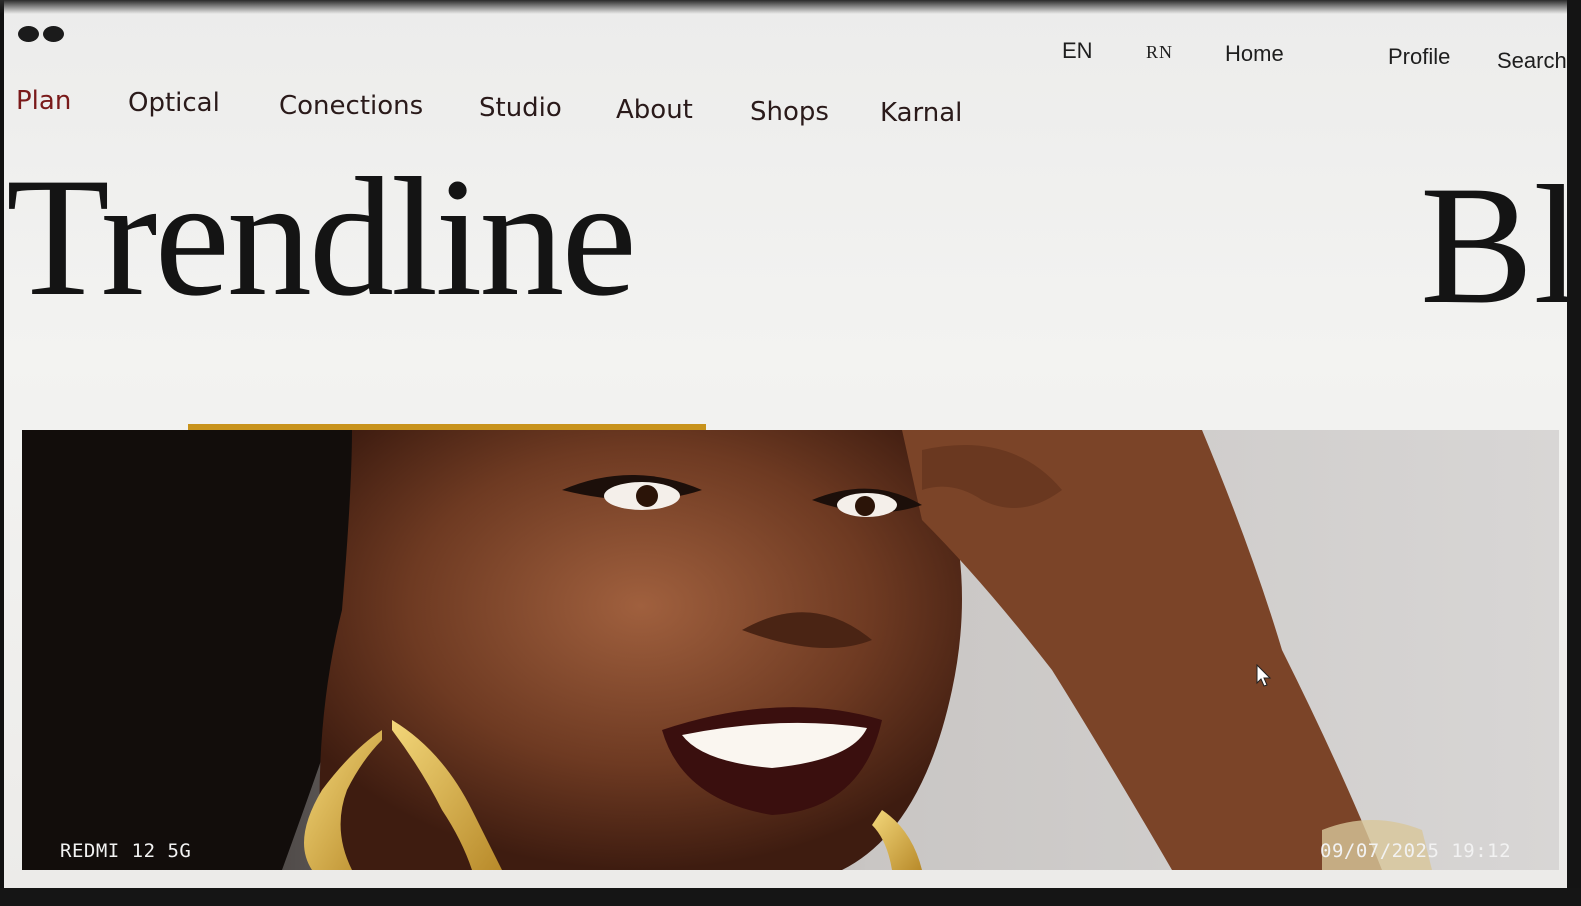 This screenshot has width=1581, height=906. I want to click on nav-about: About, so click(654, 110).